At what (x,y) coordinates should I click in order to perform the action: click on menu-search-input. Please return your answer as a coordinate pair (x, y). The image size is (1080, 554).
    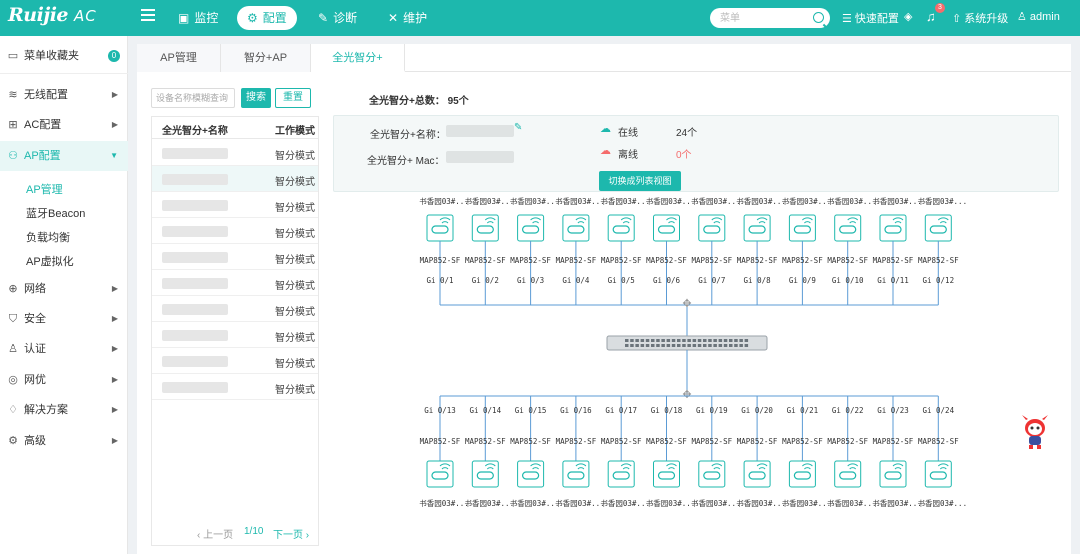
    Looking at the image, I should click on (755, 18).